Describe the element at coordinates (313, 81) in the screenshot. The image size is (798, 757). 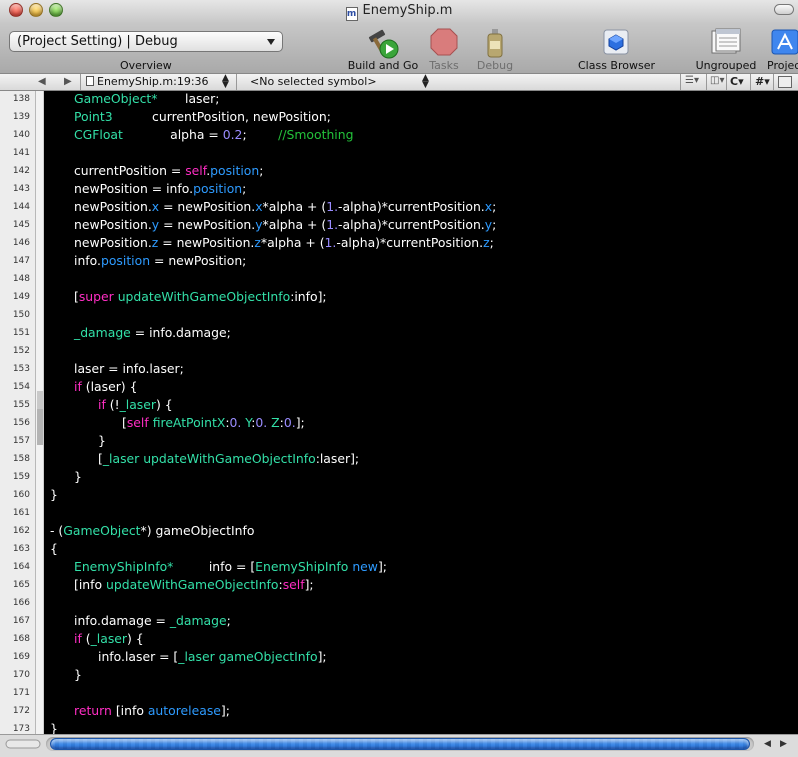
I see `symbol-popup: <No selected symbol>` at that location.